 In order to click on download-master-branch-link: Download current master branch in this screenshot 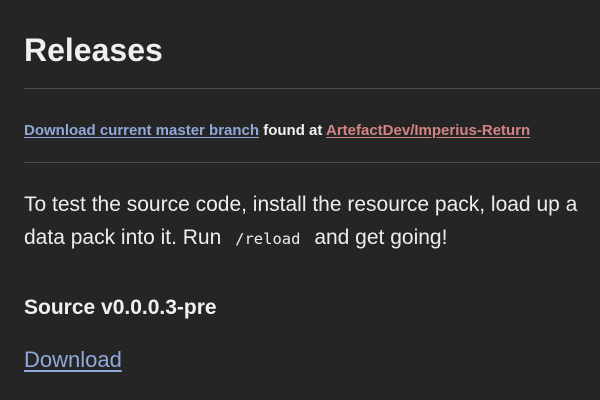, I will do `click(141, 130)`.